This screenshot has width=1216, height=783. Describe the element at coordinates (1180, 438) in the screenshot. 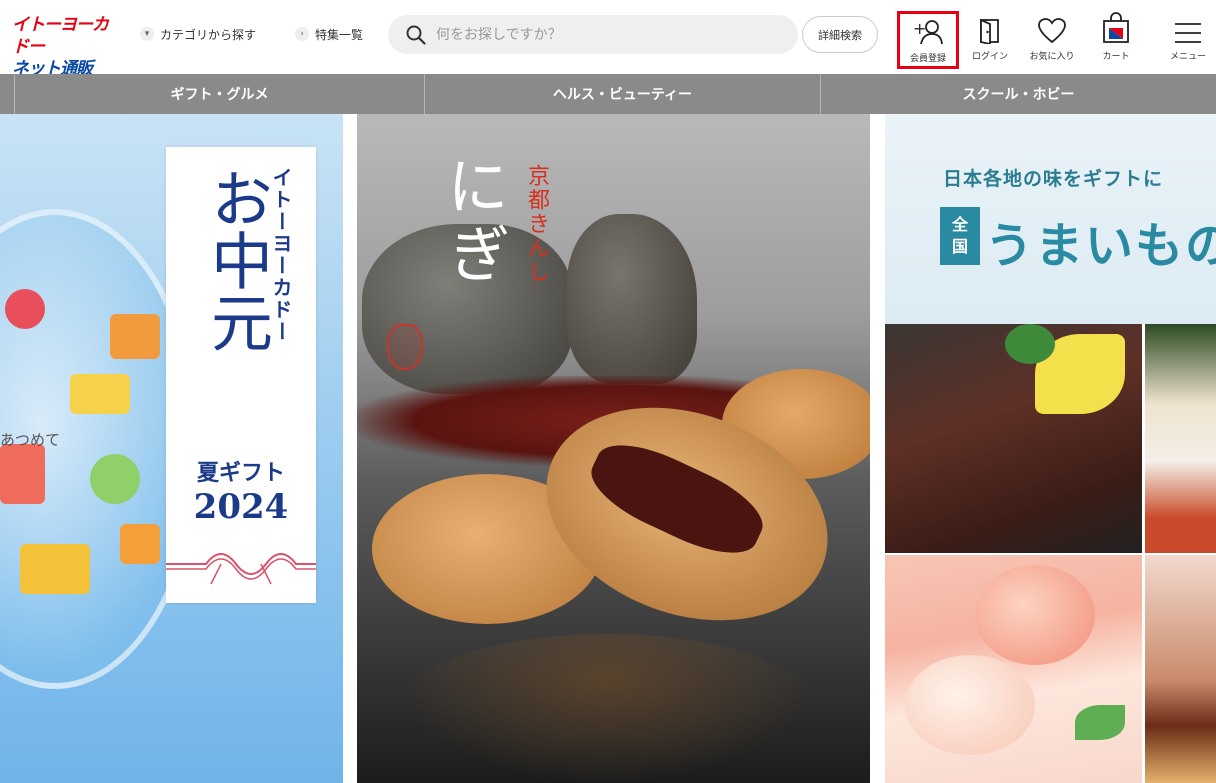

I see `scallop-image` at that location.